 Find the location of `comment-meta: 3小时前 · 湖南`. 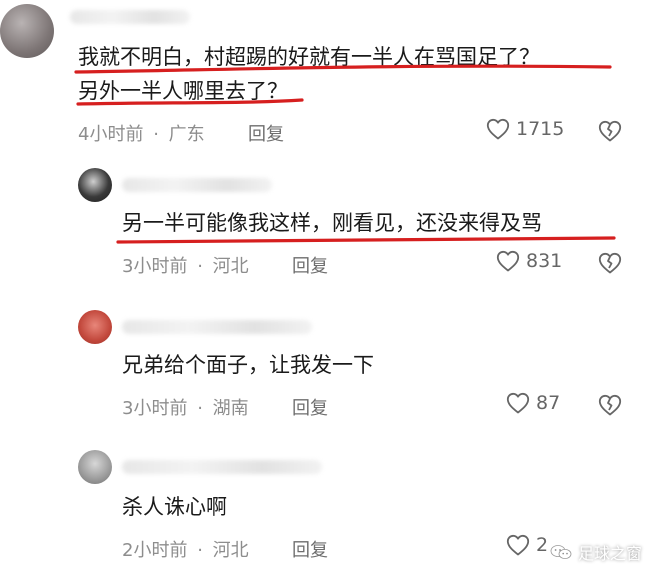

comment-meta: 3小时前 · 湖南 is located at coordinates (185, 407).